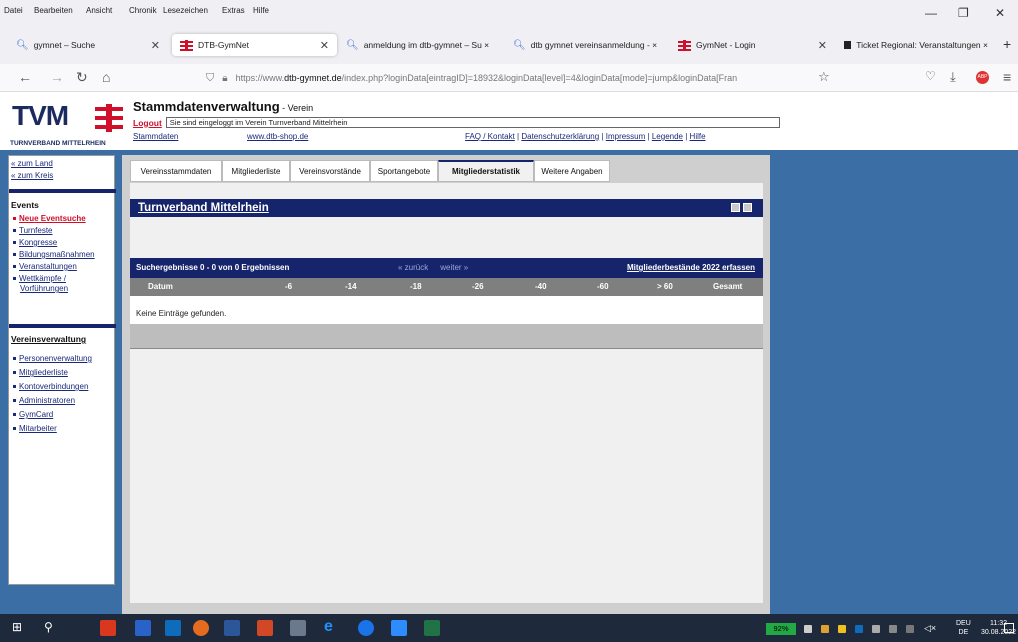 This screenshot has width=1018, height=642. Describe the element at coordinates (781, 629) in the screenshot. I see `battery-indicator: 92%` at that location.